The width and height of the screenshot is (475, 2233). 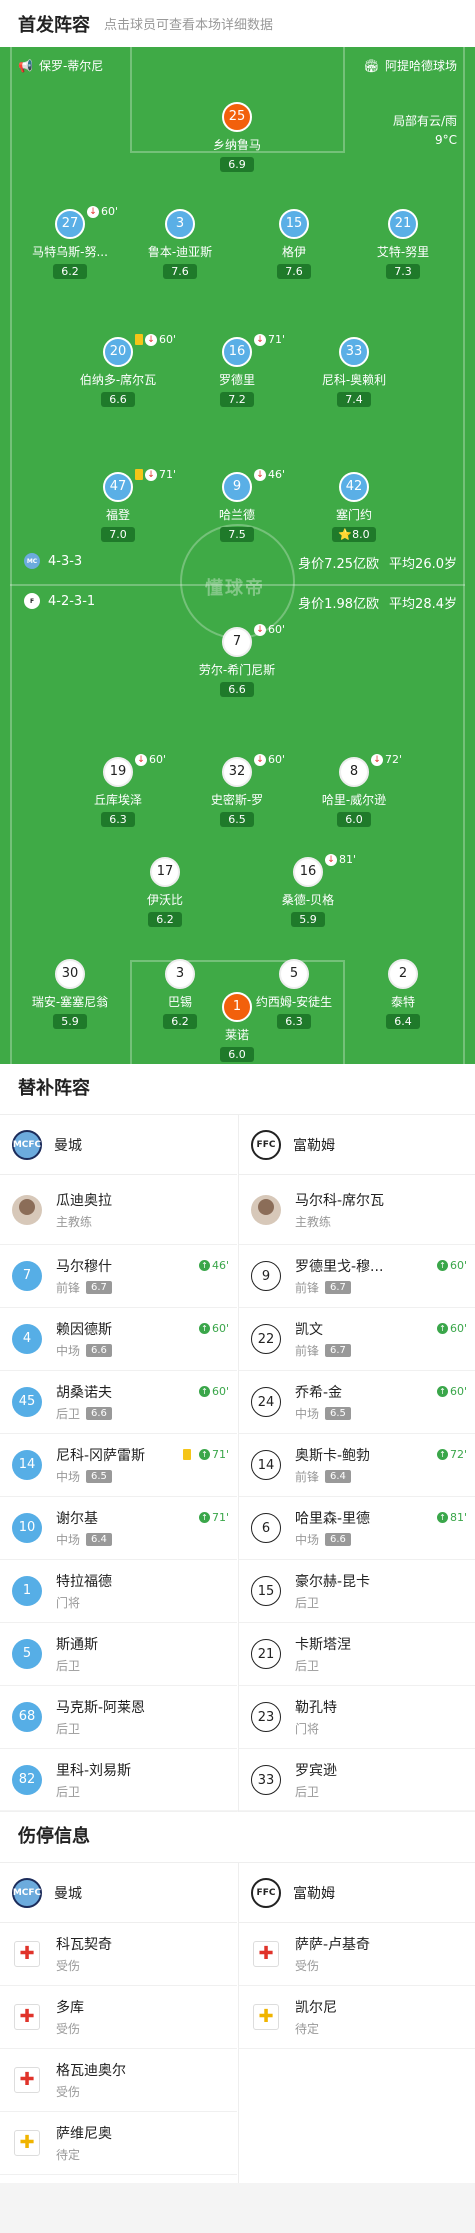 I want to click on player-rating: 7.3, so click(x=403, y=271).